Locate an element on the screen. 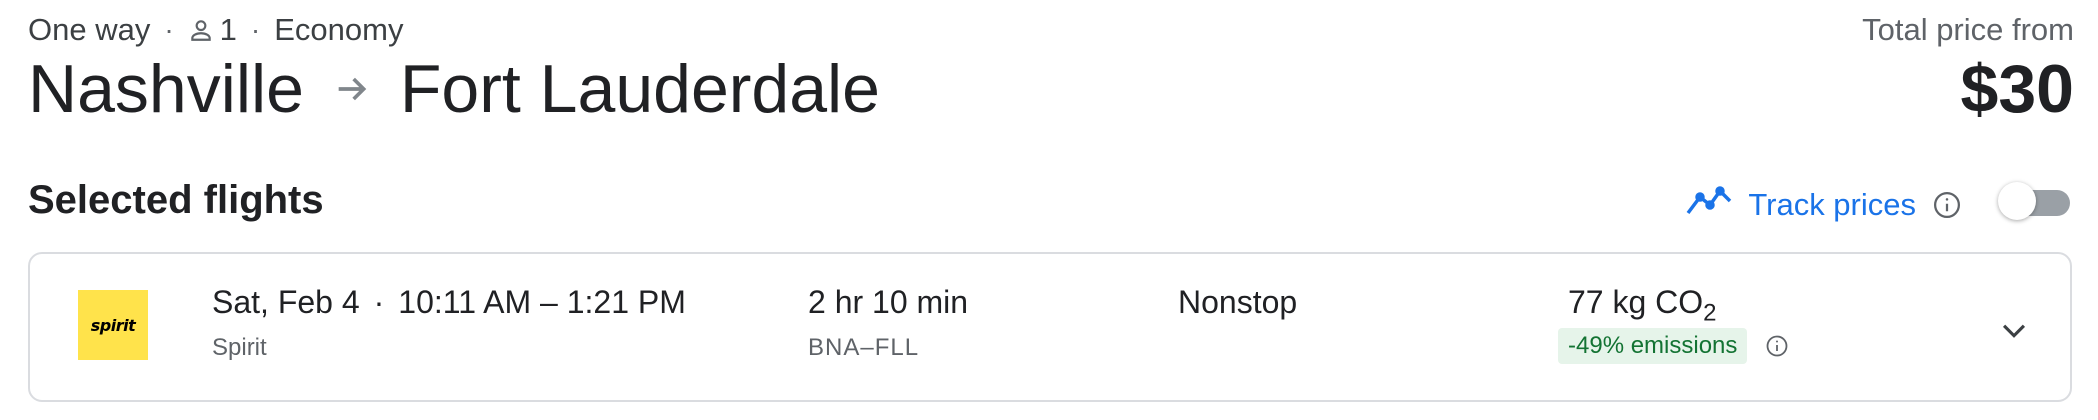 The height and width of the screenshot is (420, 2098). emissions-info: -49% emissions is located at coordinates (1673, 346).